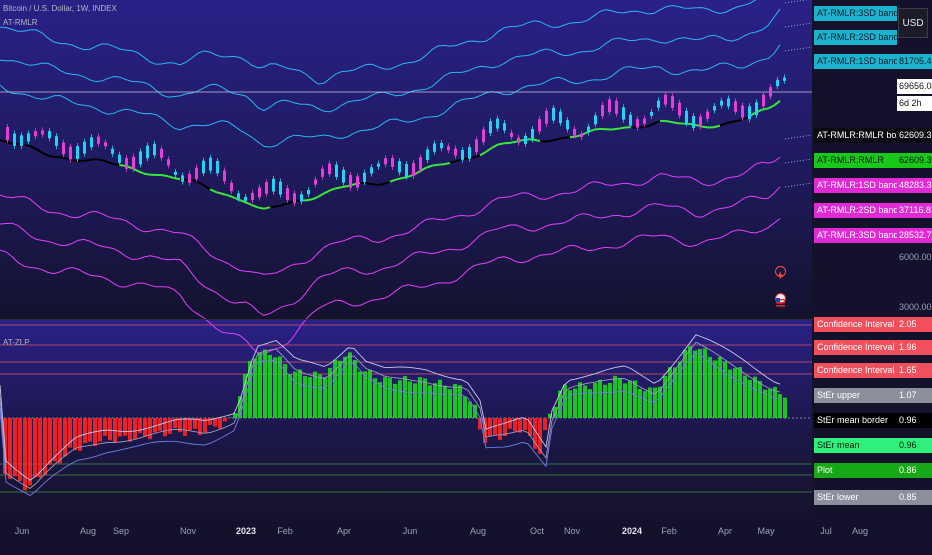 Image resolution: width=932 pixels, height=555 pixels. I want to click on oscillator-label: Plot, so click(855, 470).